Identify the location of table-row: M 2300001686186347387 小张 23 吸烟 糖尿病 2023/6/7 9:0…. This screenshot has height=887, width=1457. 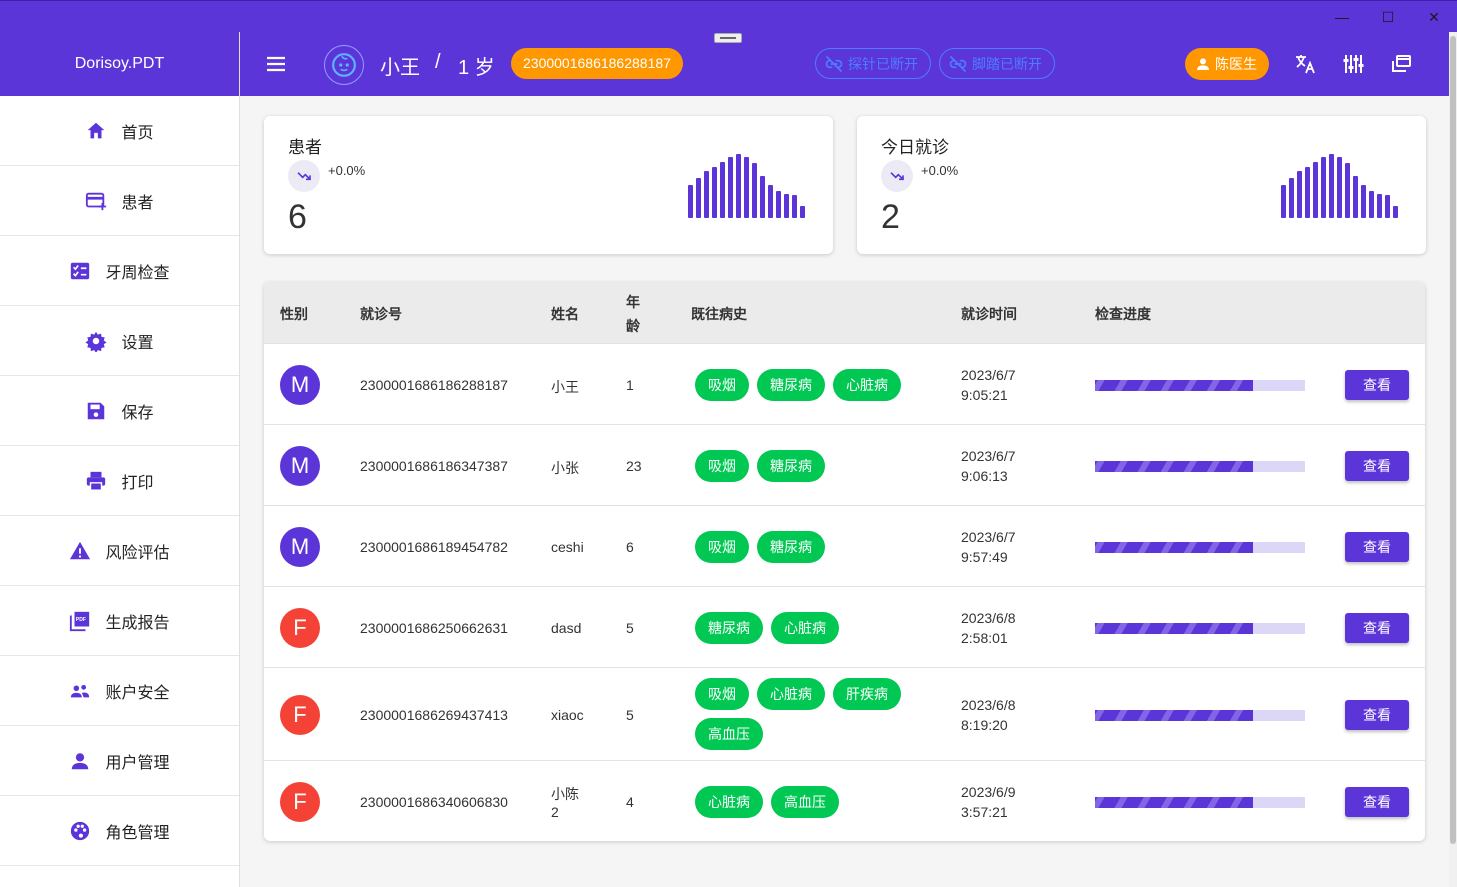
(844, 464).